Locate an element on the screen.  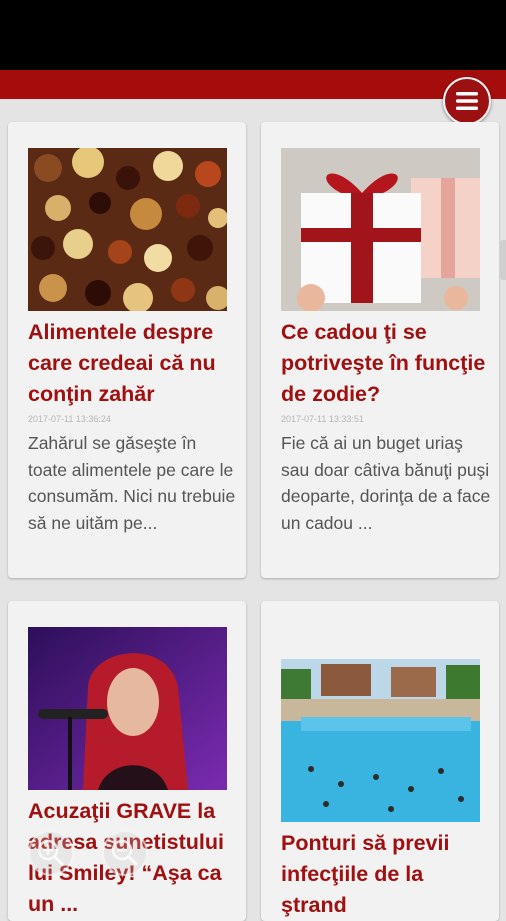
status-bar is located at coordinates (253, 35).